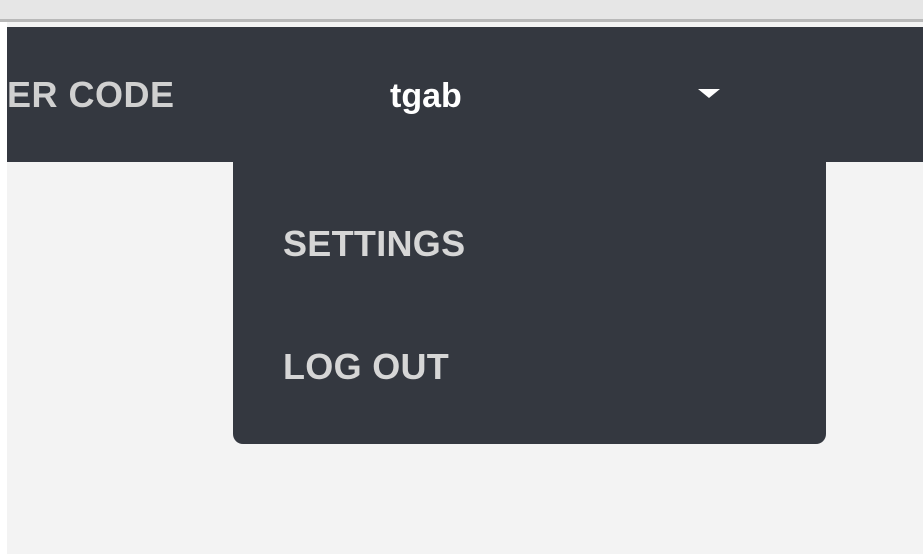  Describe the element at coordinates (374, 244) in the screenshot. I see `menu-item-settings: SETTINGS` at that location.